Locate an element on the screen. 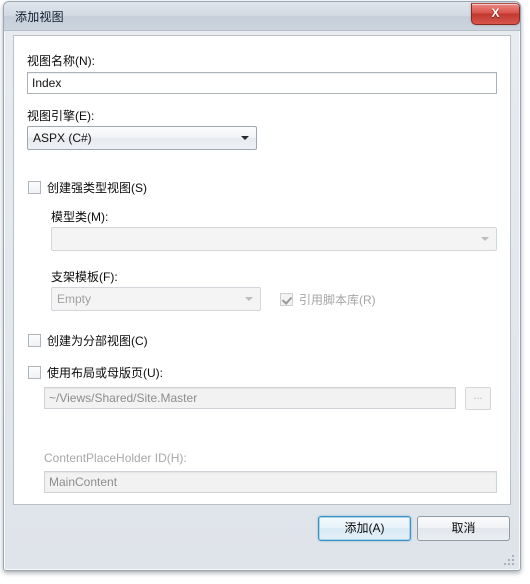 The image size is (530, 584). create-partial-view-checkbox: 创建为分部视图(C) is located at coordinates (88, 340).